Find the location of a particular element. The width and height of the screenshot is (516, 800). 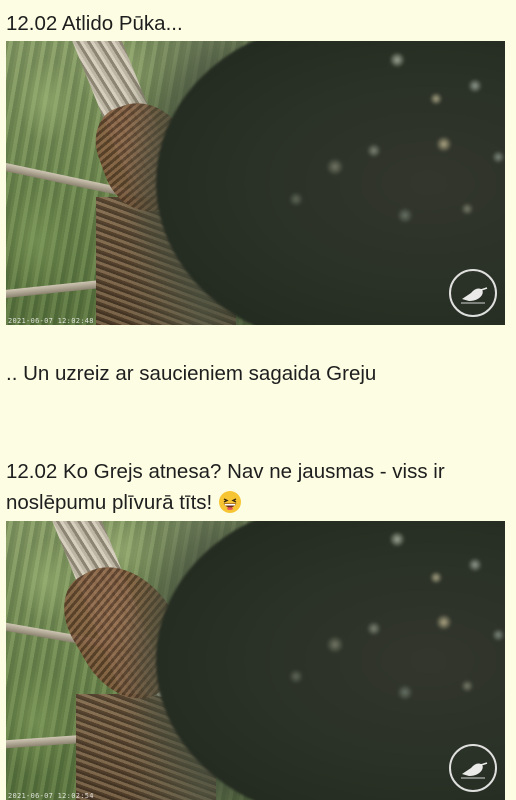

post-text-greeting: .. Un uzreiz ar saucieniem sagaida Greju is located at coordinates (191, 373).